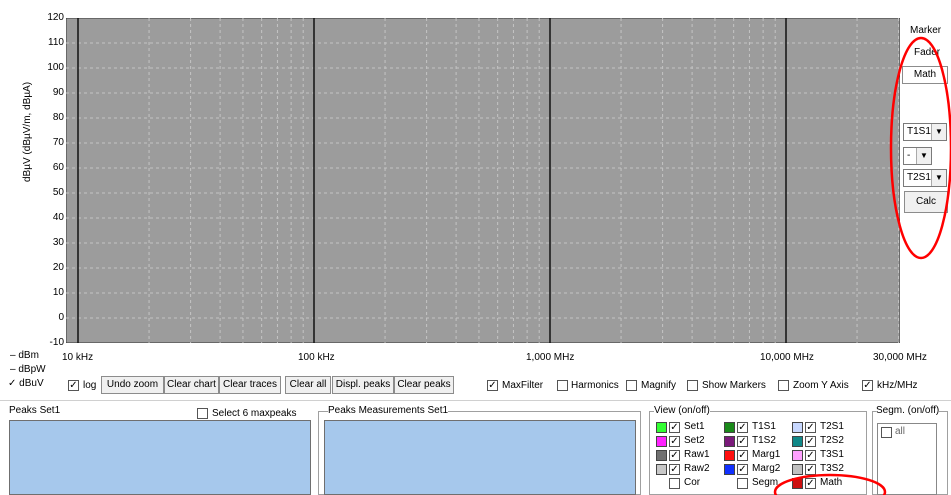 The width and height of the screenshot is (951, 495). Describe the element at coordinates (480, 457) in the screenshot. I see `peaks-measurements-list` at that location.